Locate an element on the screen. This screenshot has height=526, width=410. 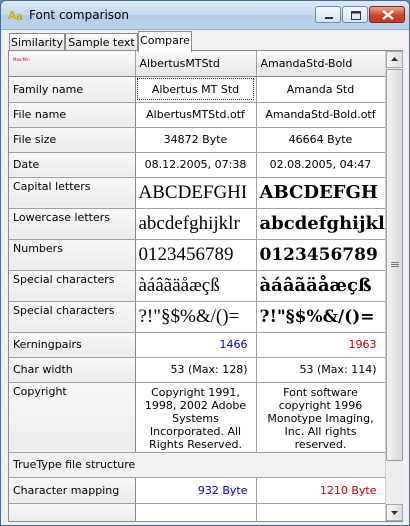
cell-value: 53 (Max: 128) is located at coordinates (196, 370).